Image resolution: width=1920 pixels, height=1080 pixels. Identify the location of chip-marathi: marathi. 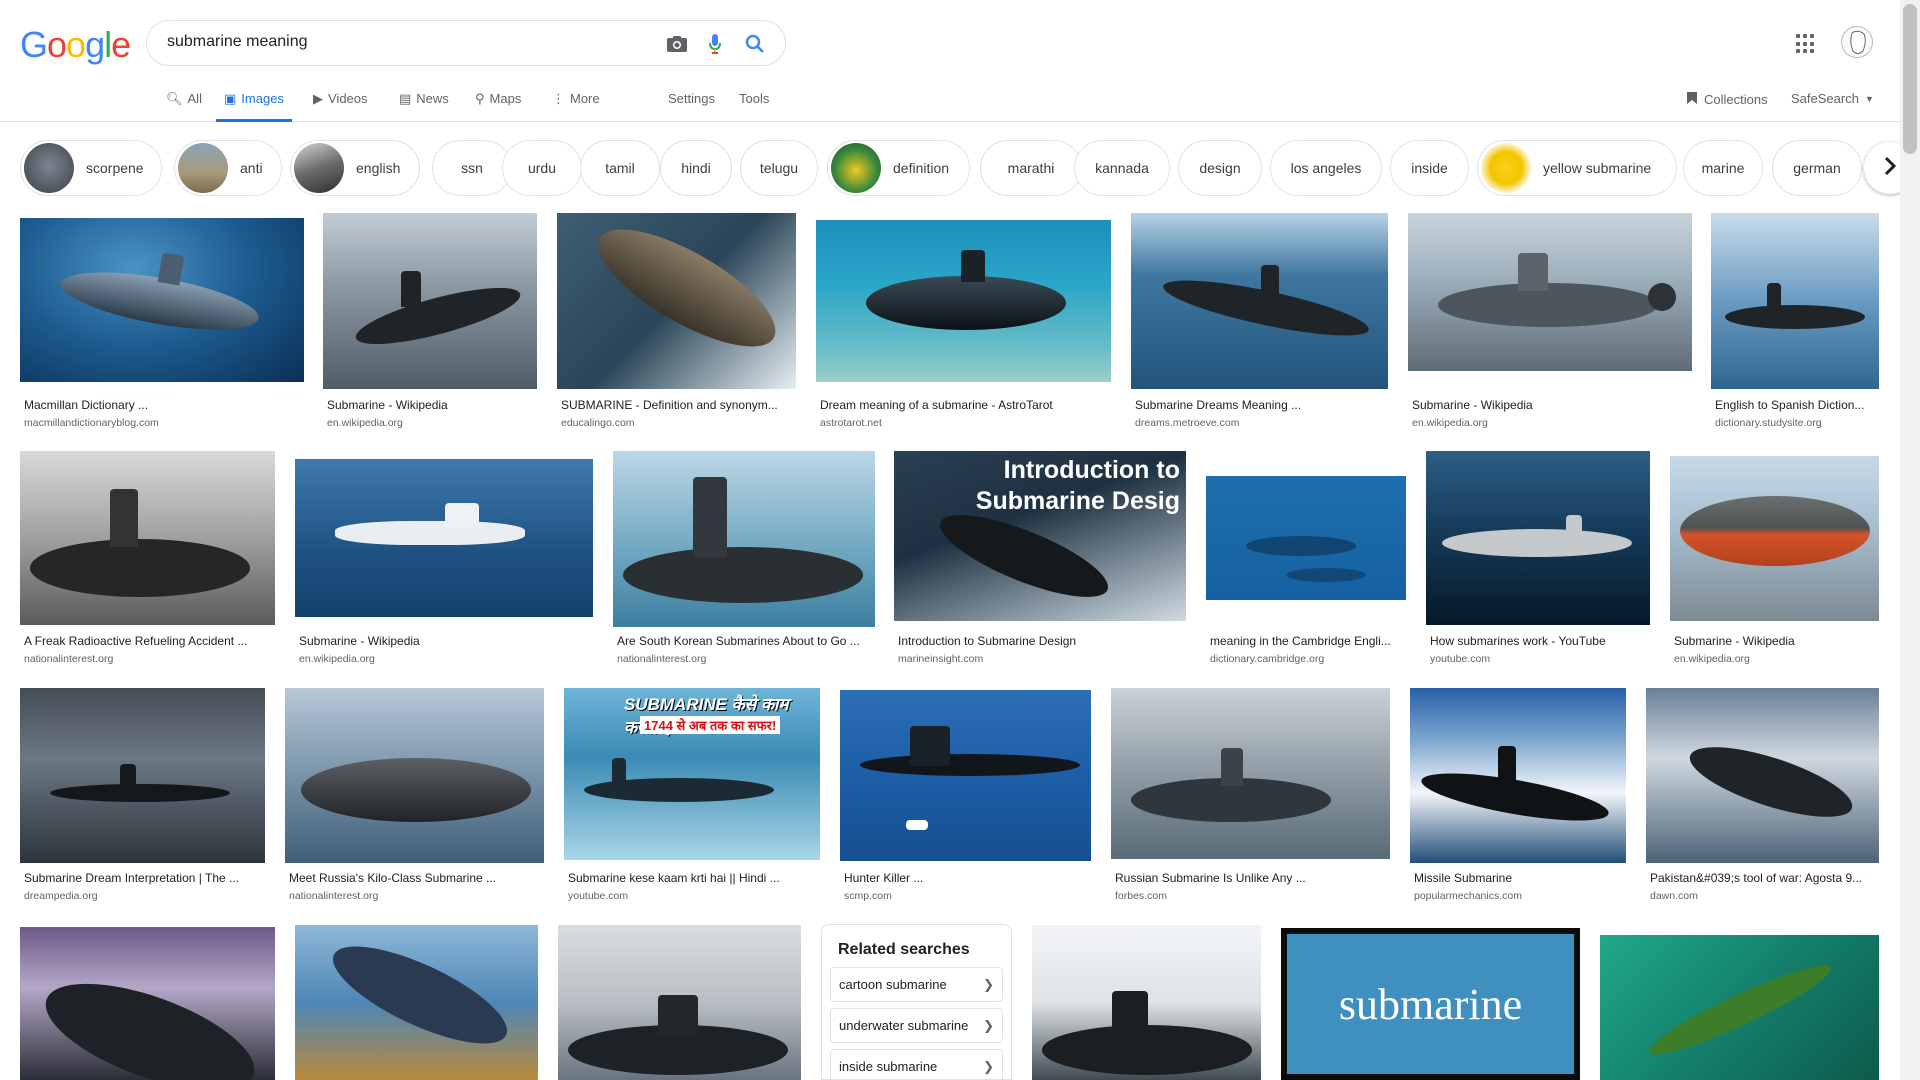
(1031, 168).